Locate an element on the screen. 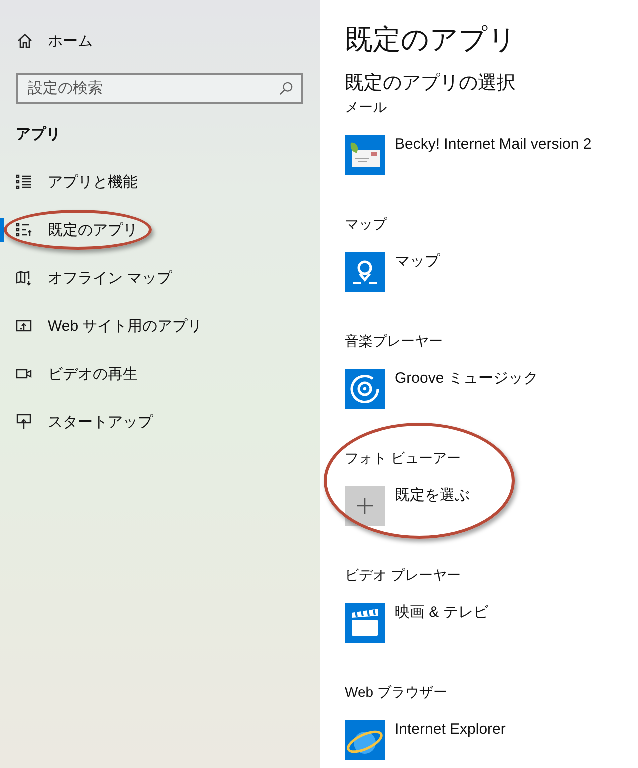 This screenshot has width=638, height=768. category-label: Web ブラウザー is located at coordinates (396, 692).